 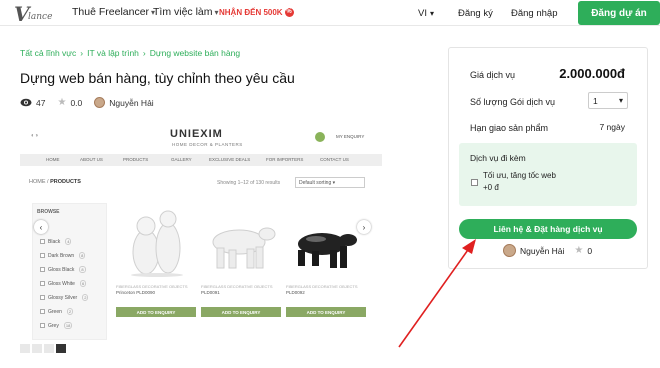 I want to click on gift-icon: %, so click(x=289, y=12).